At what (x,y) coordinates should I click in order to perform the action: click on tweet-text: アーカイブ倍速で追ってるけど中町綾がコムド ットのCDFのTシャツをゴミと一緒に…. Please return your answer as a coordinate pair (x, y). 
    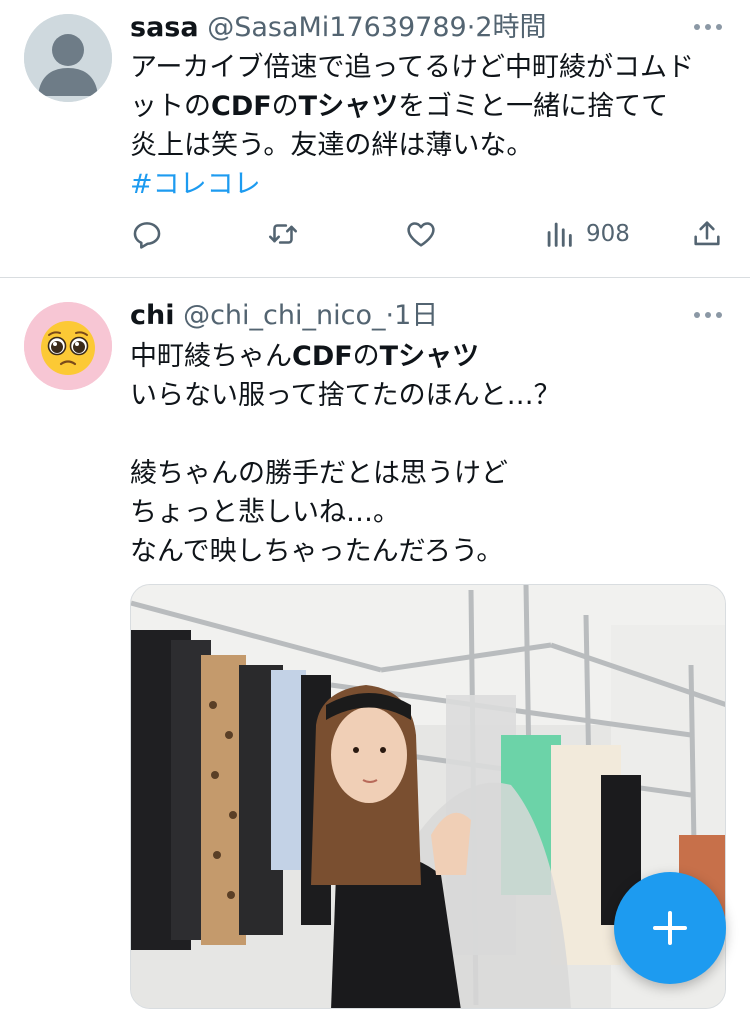
    Looking at the image, I should click on (430, 126).